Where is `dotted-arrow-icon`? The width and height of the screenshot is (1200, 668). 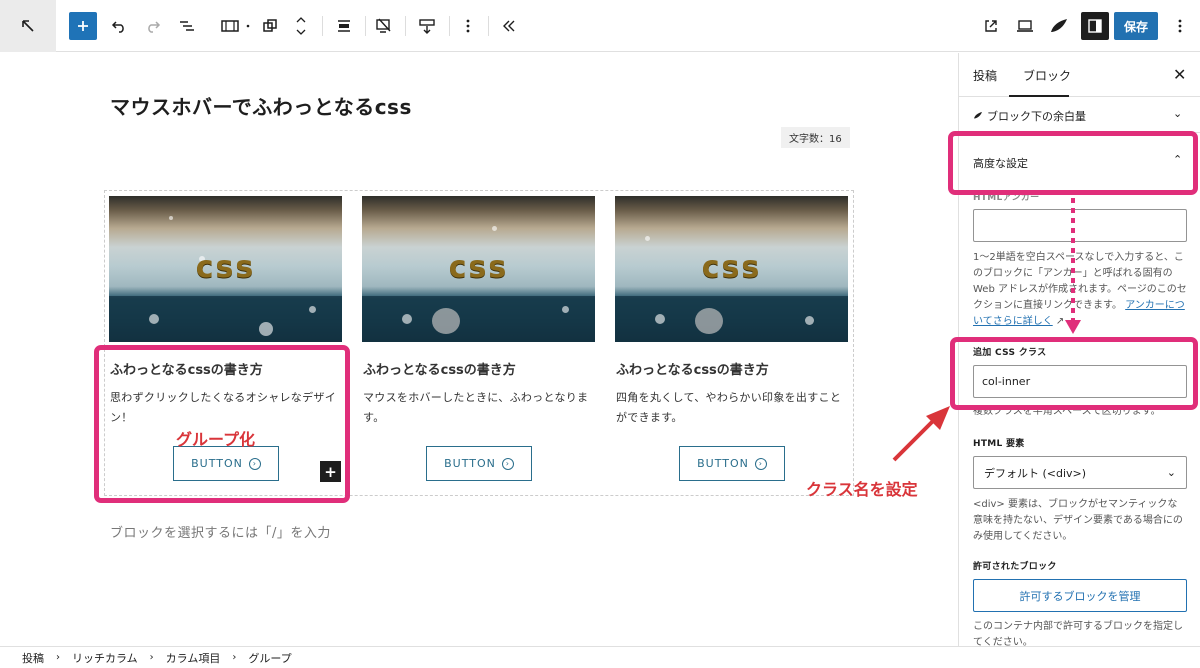 dotted-arrow-icon is located at coordinates (1073, 266).